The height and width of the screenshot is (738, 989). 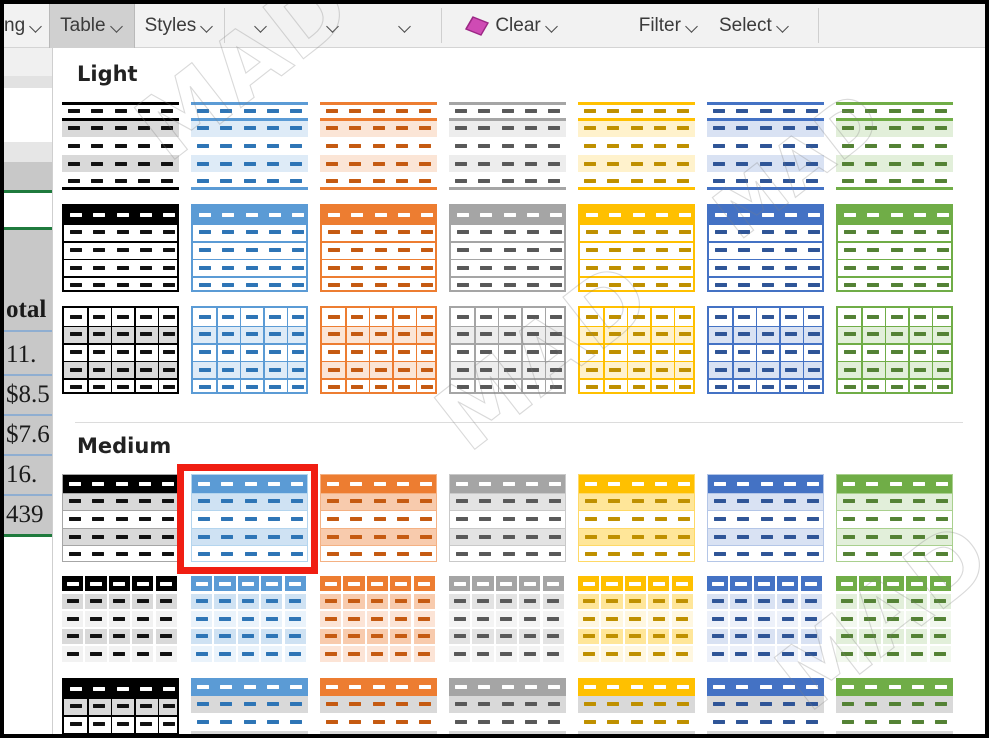 What do you see at coordinates (28, 515) in the screenshot?
I see `sheet-cell: 439` at bounding box center [28, 515].